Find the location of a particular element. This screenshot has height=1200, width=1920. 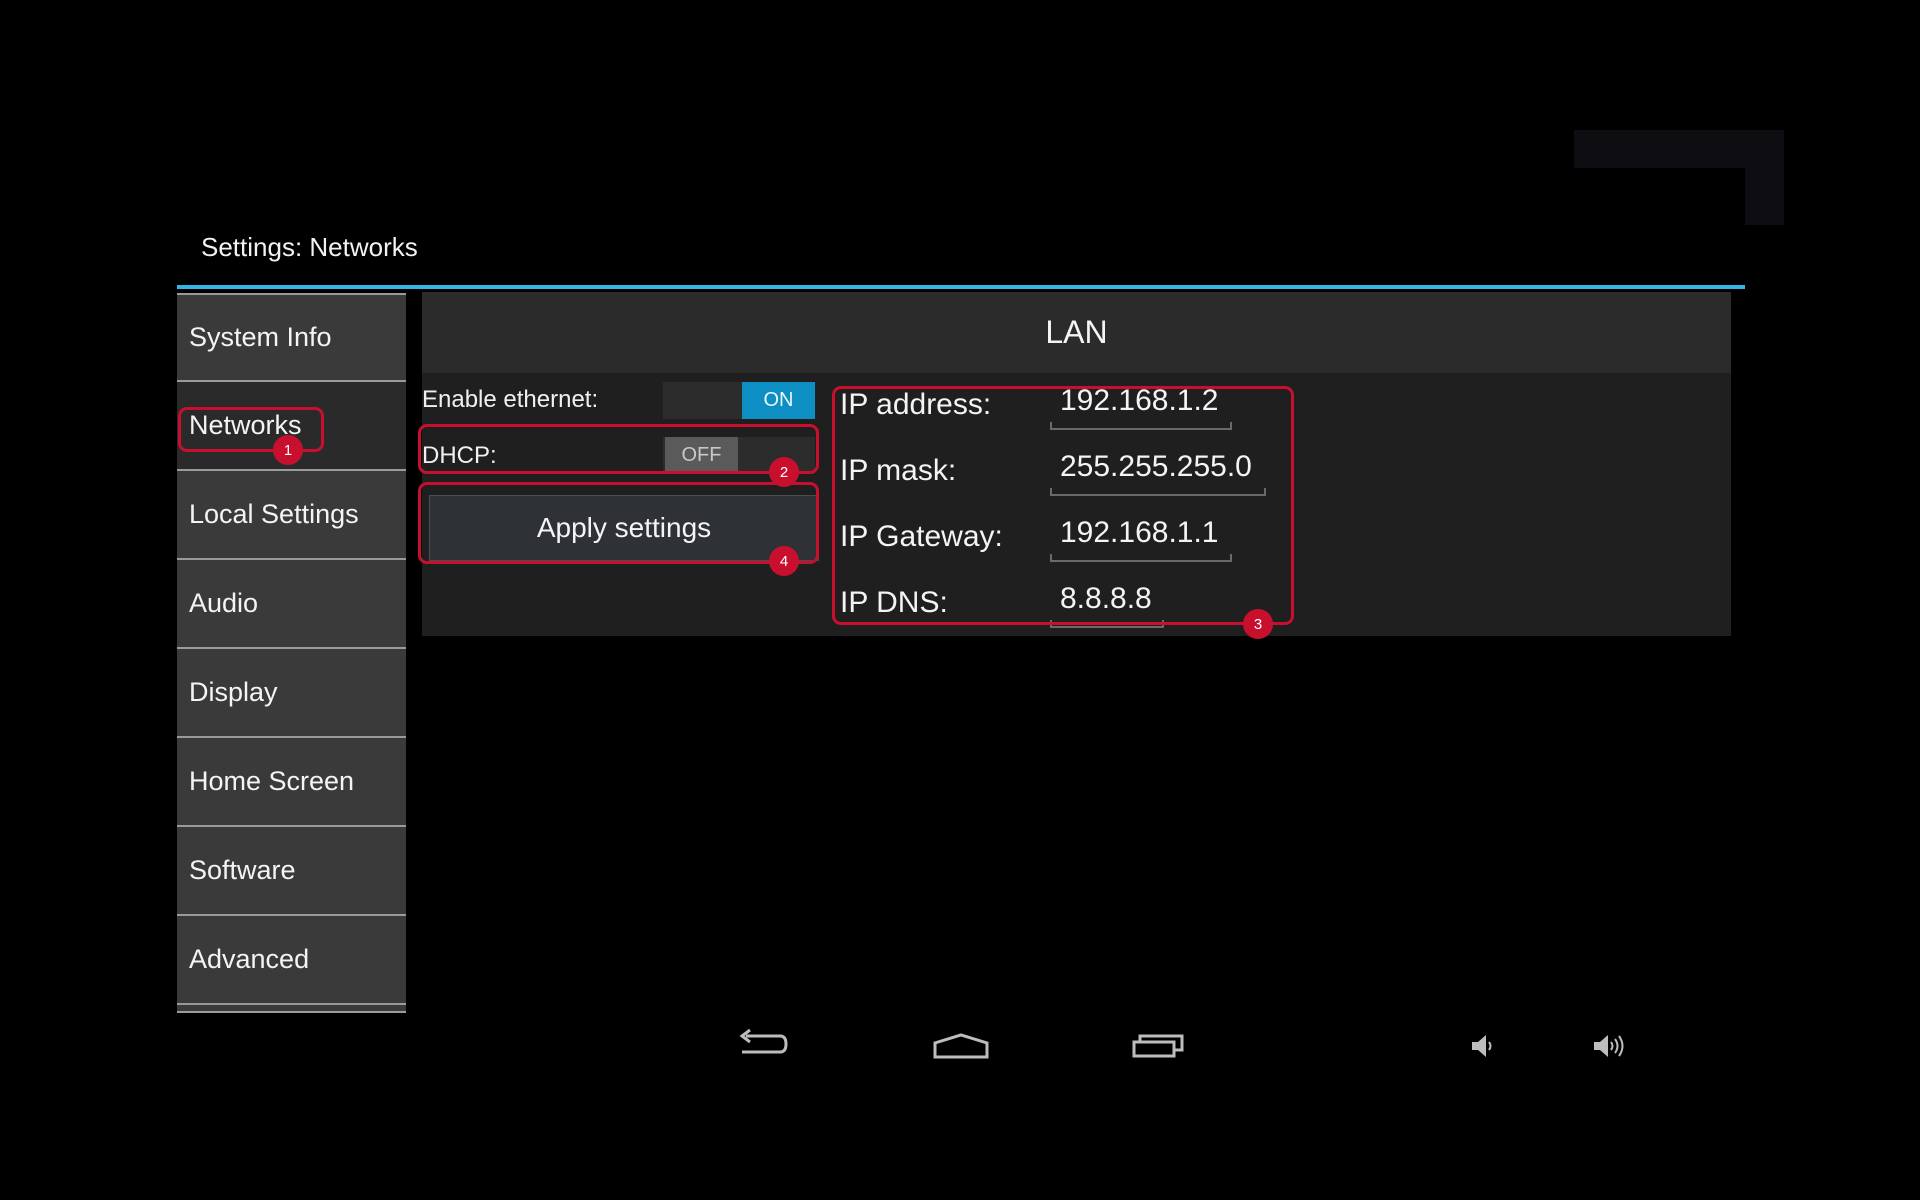

home-button is located at coordinates (961, 1046).